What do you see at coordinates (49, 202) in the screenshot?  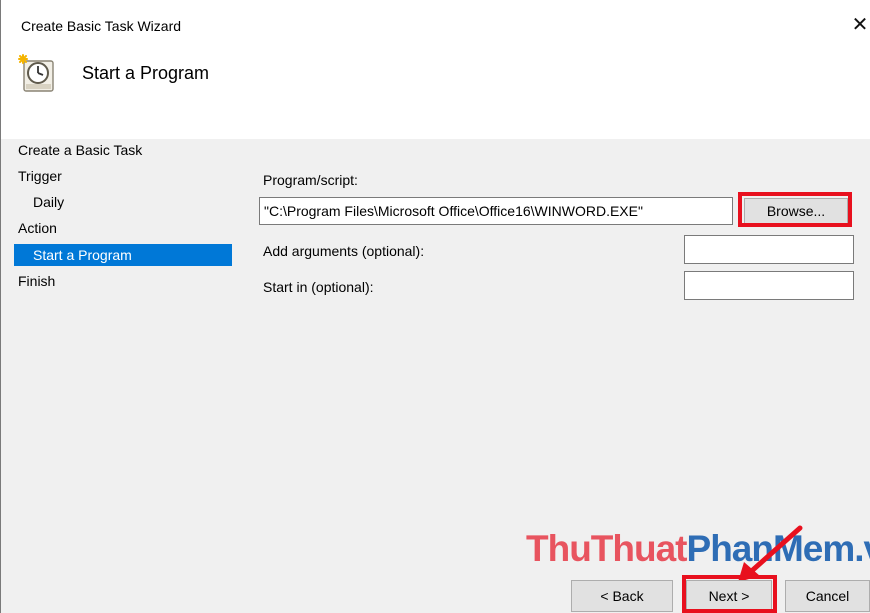 I see `step-daily: Daily` at bounding box center [49, 202].